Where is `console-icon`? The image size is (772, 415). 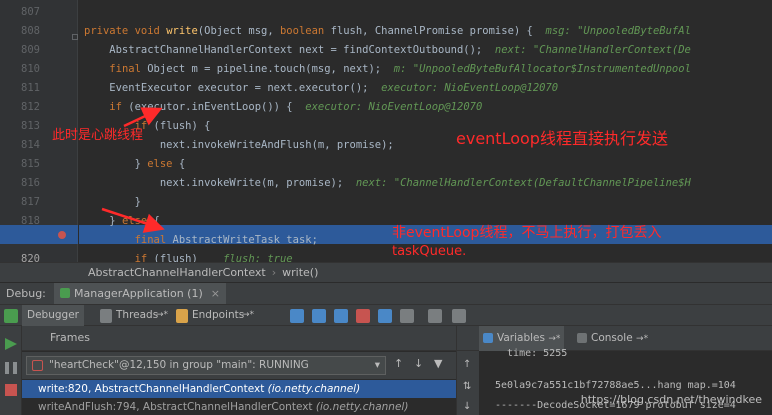 console-icon is located at coordinates (582, 338).